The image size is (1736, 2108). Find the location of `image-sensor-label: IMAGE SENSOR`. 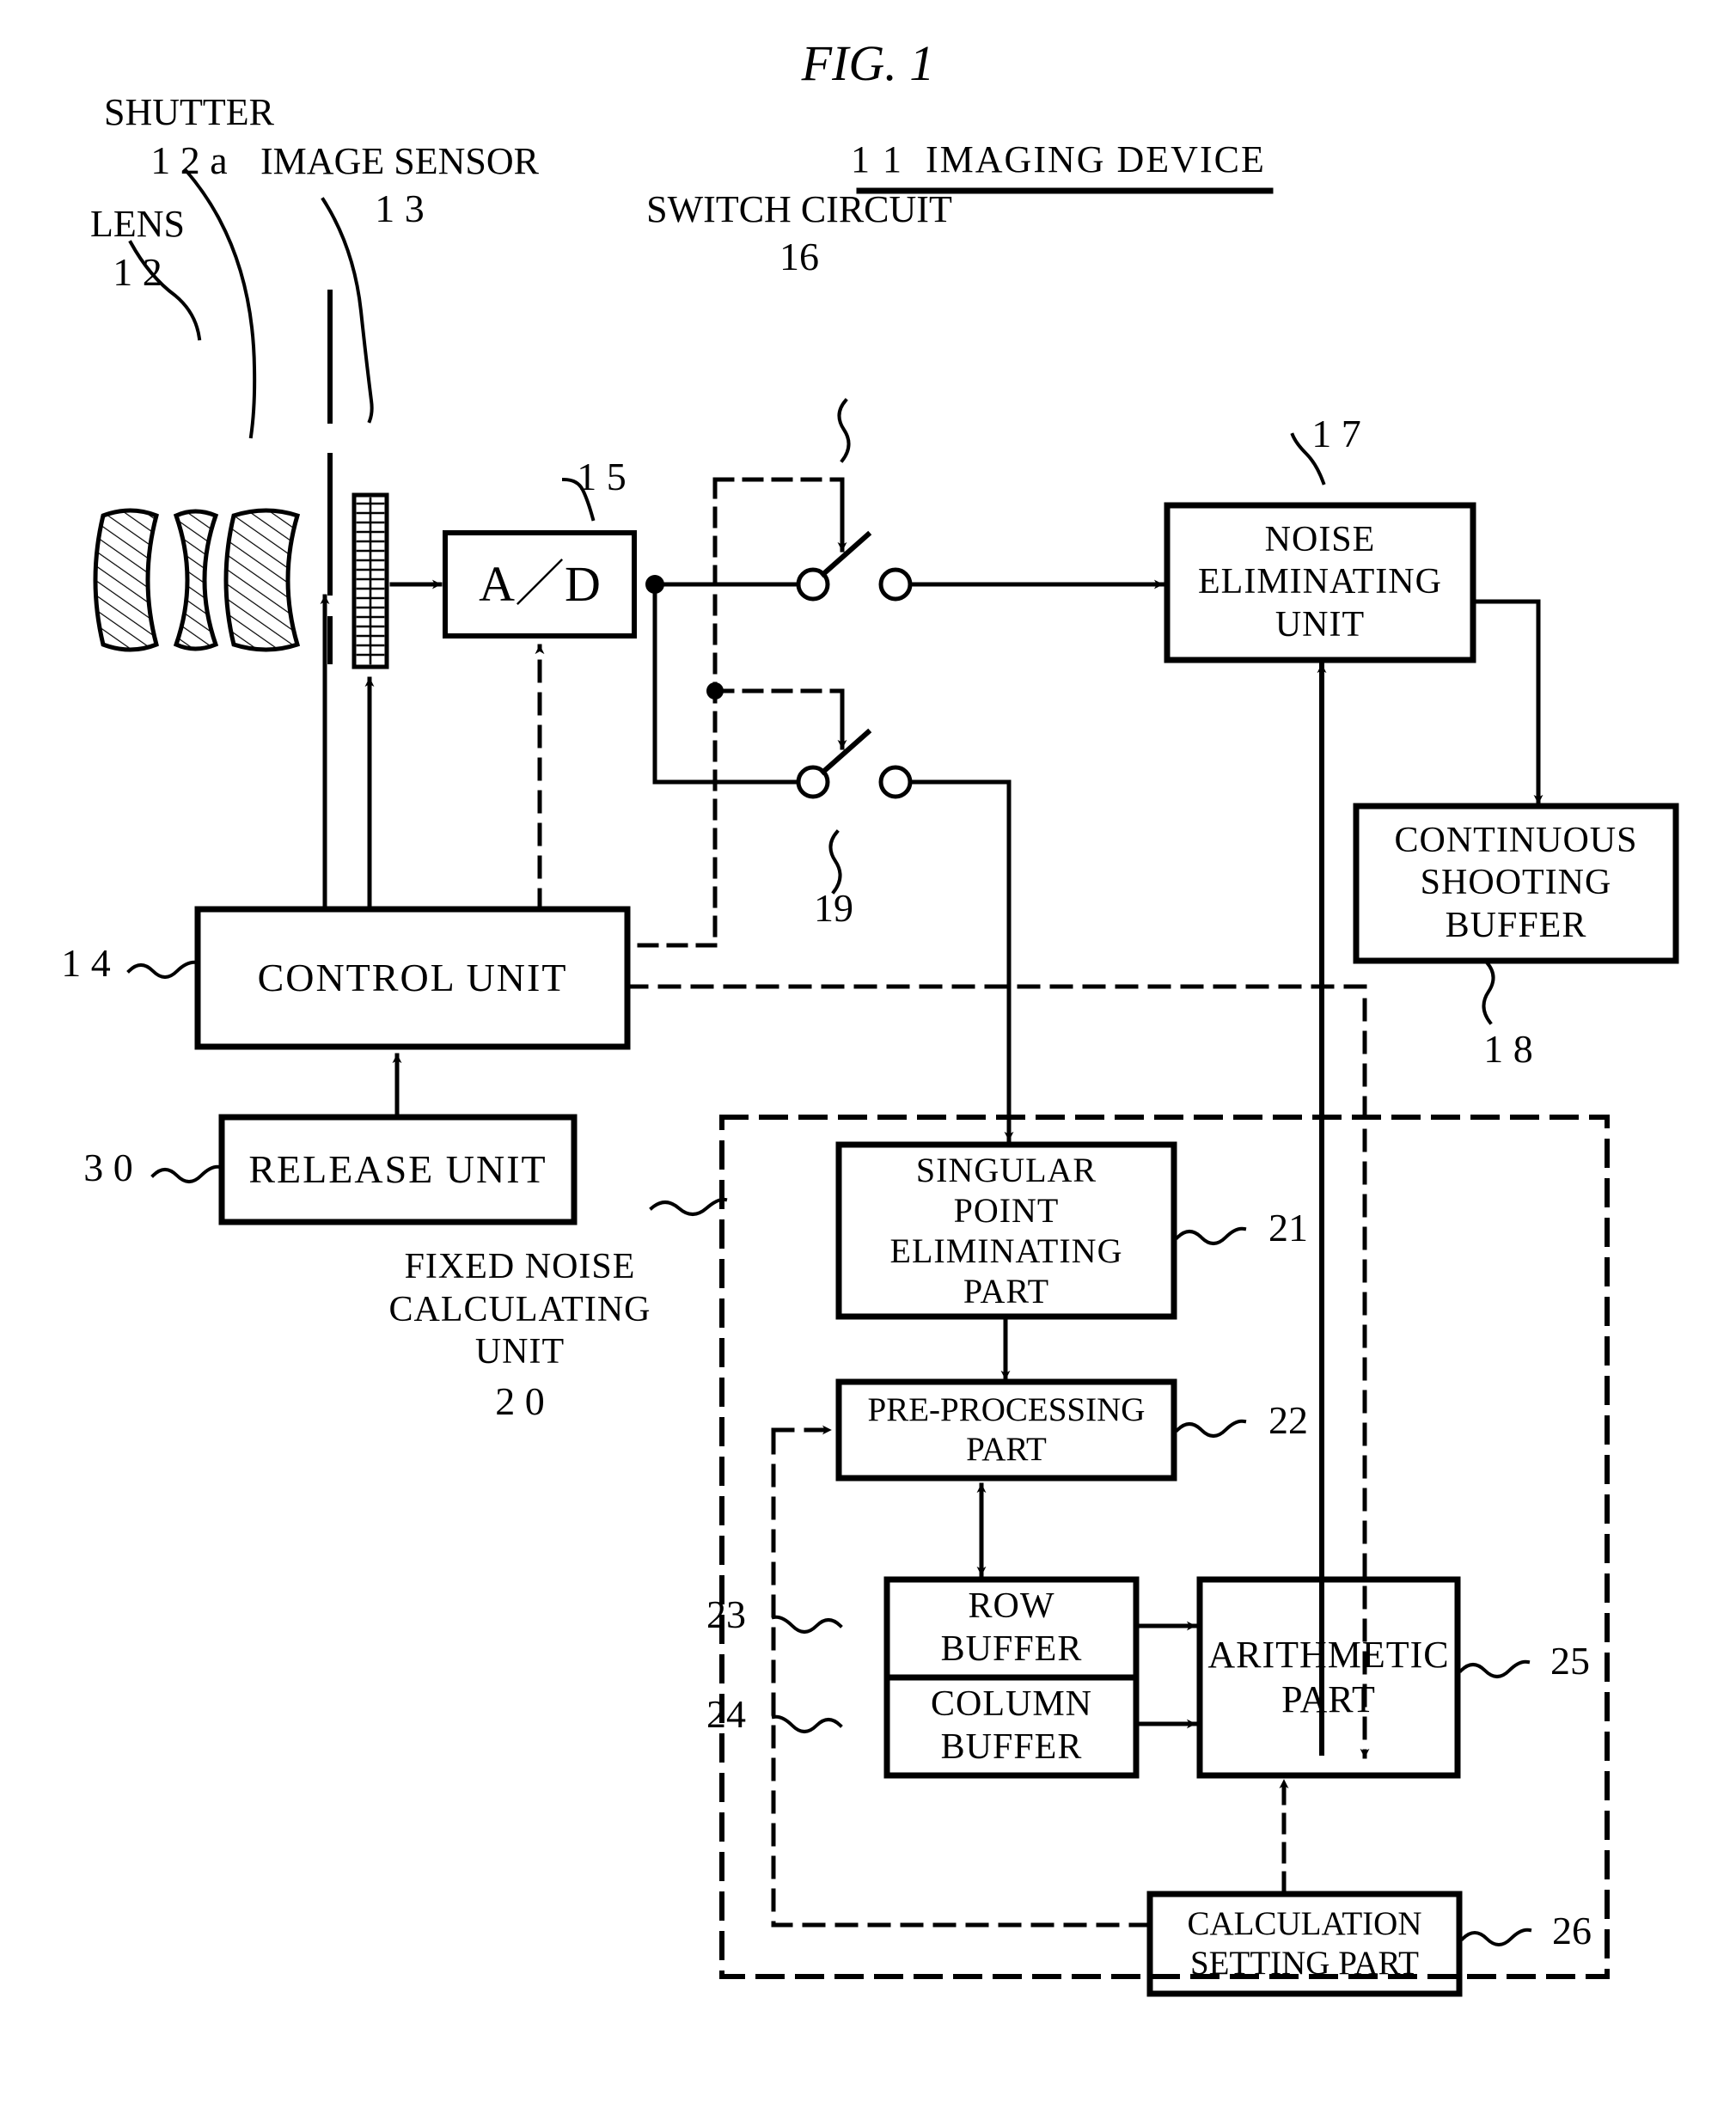

image-sensor-label: IMAGE SENSOR is located at coordinates (399, 161).